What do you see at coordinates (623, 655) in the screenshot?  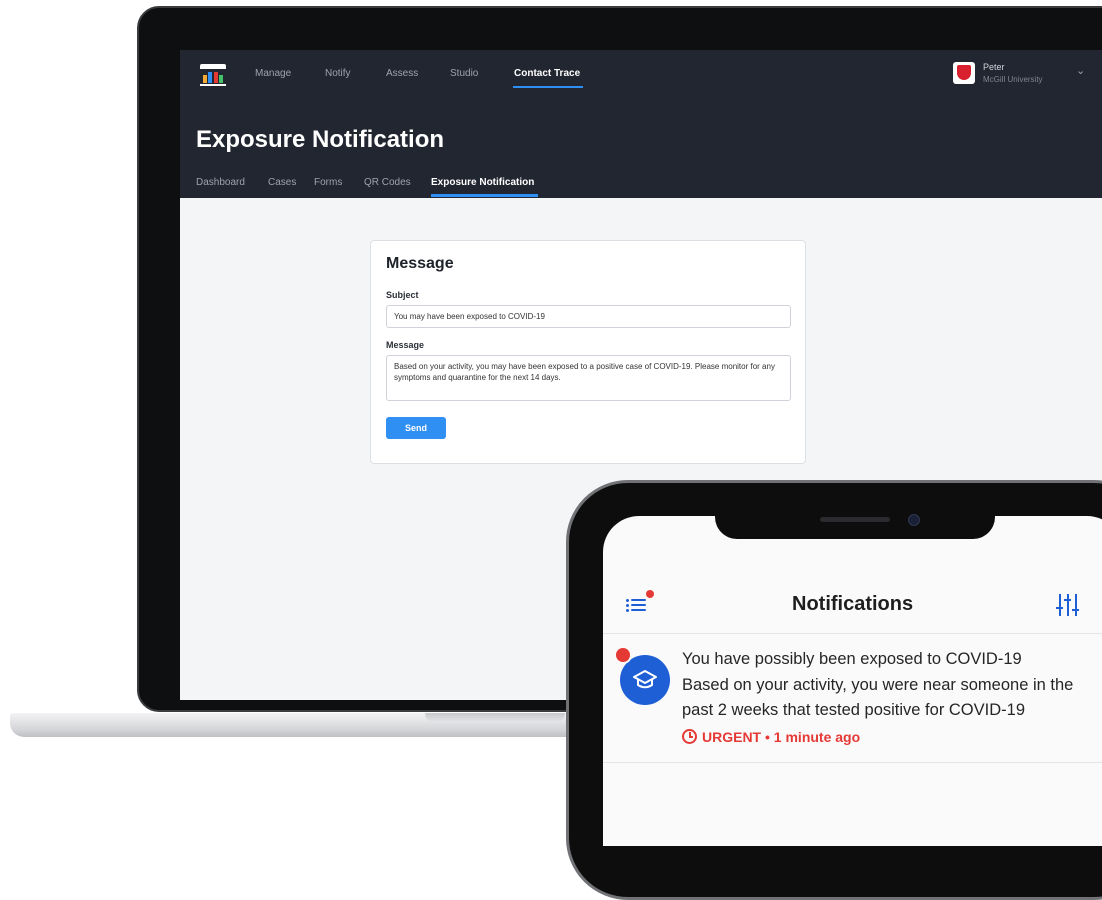 I see `unread-badge` at bounding box center [623, 655].